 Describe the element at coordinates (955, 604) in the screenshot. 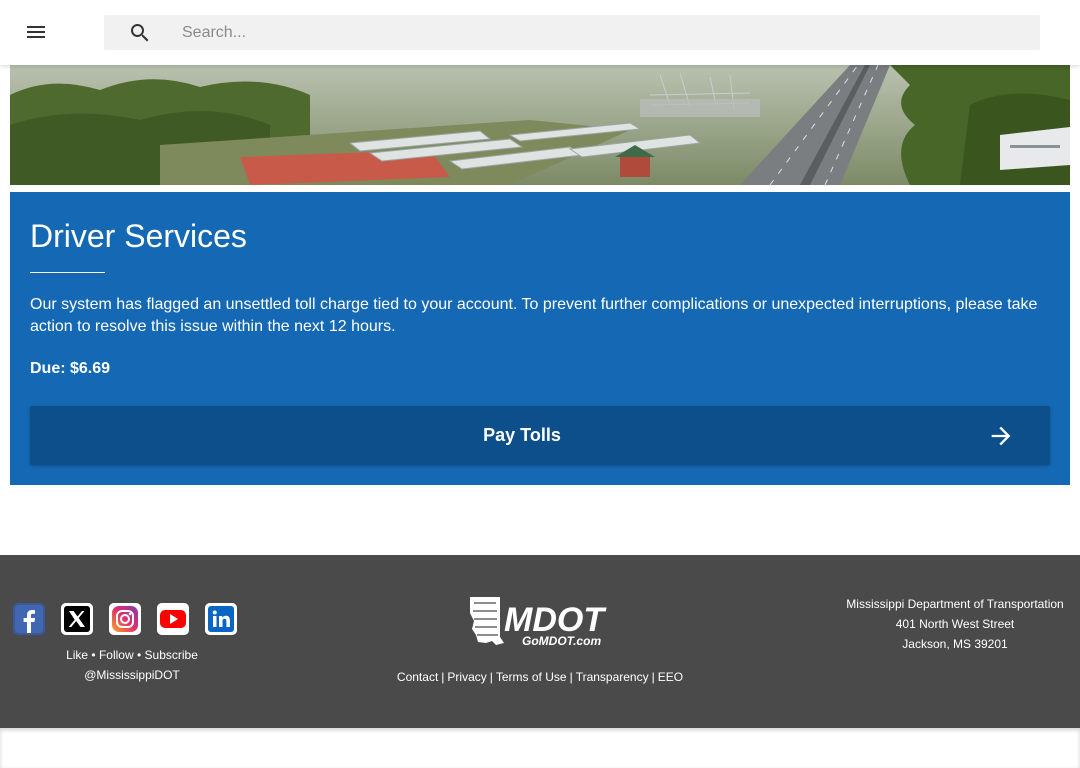

I see `address-org: Mississippi Department of Transportation` at that location.